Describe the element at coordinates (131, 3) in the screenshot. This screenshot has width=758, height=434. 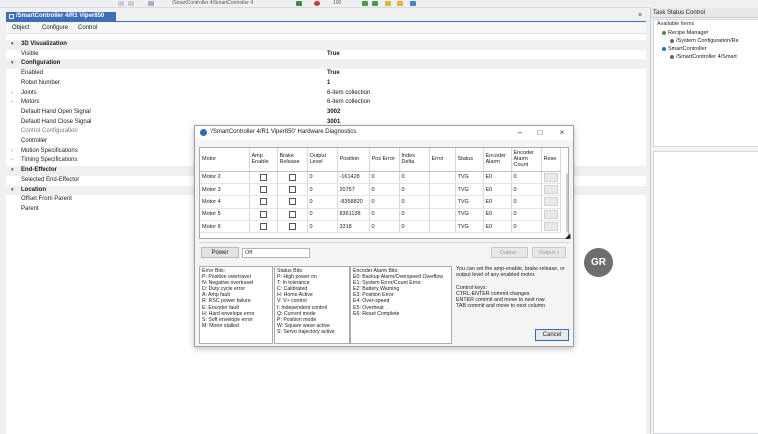
I see `forward-icon` at that location.